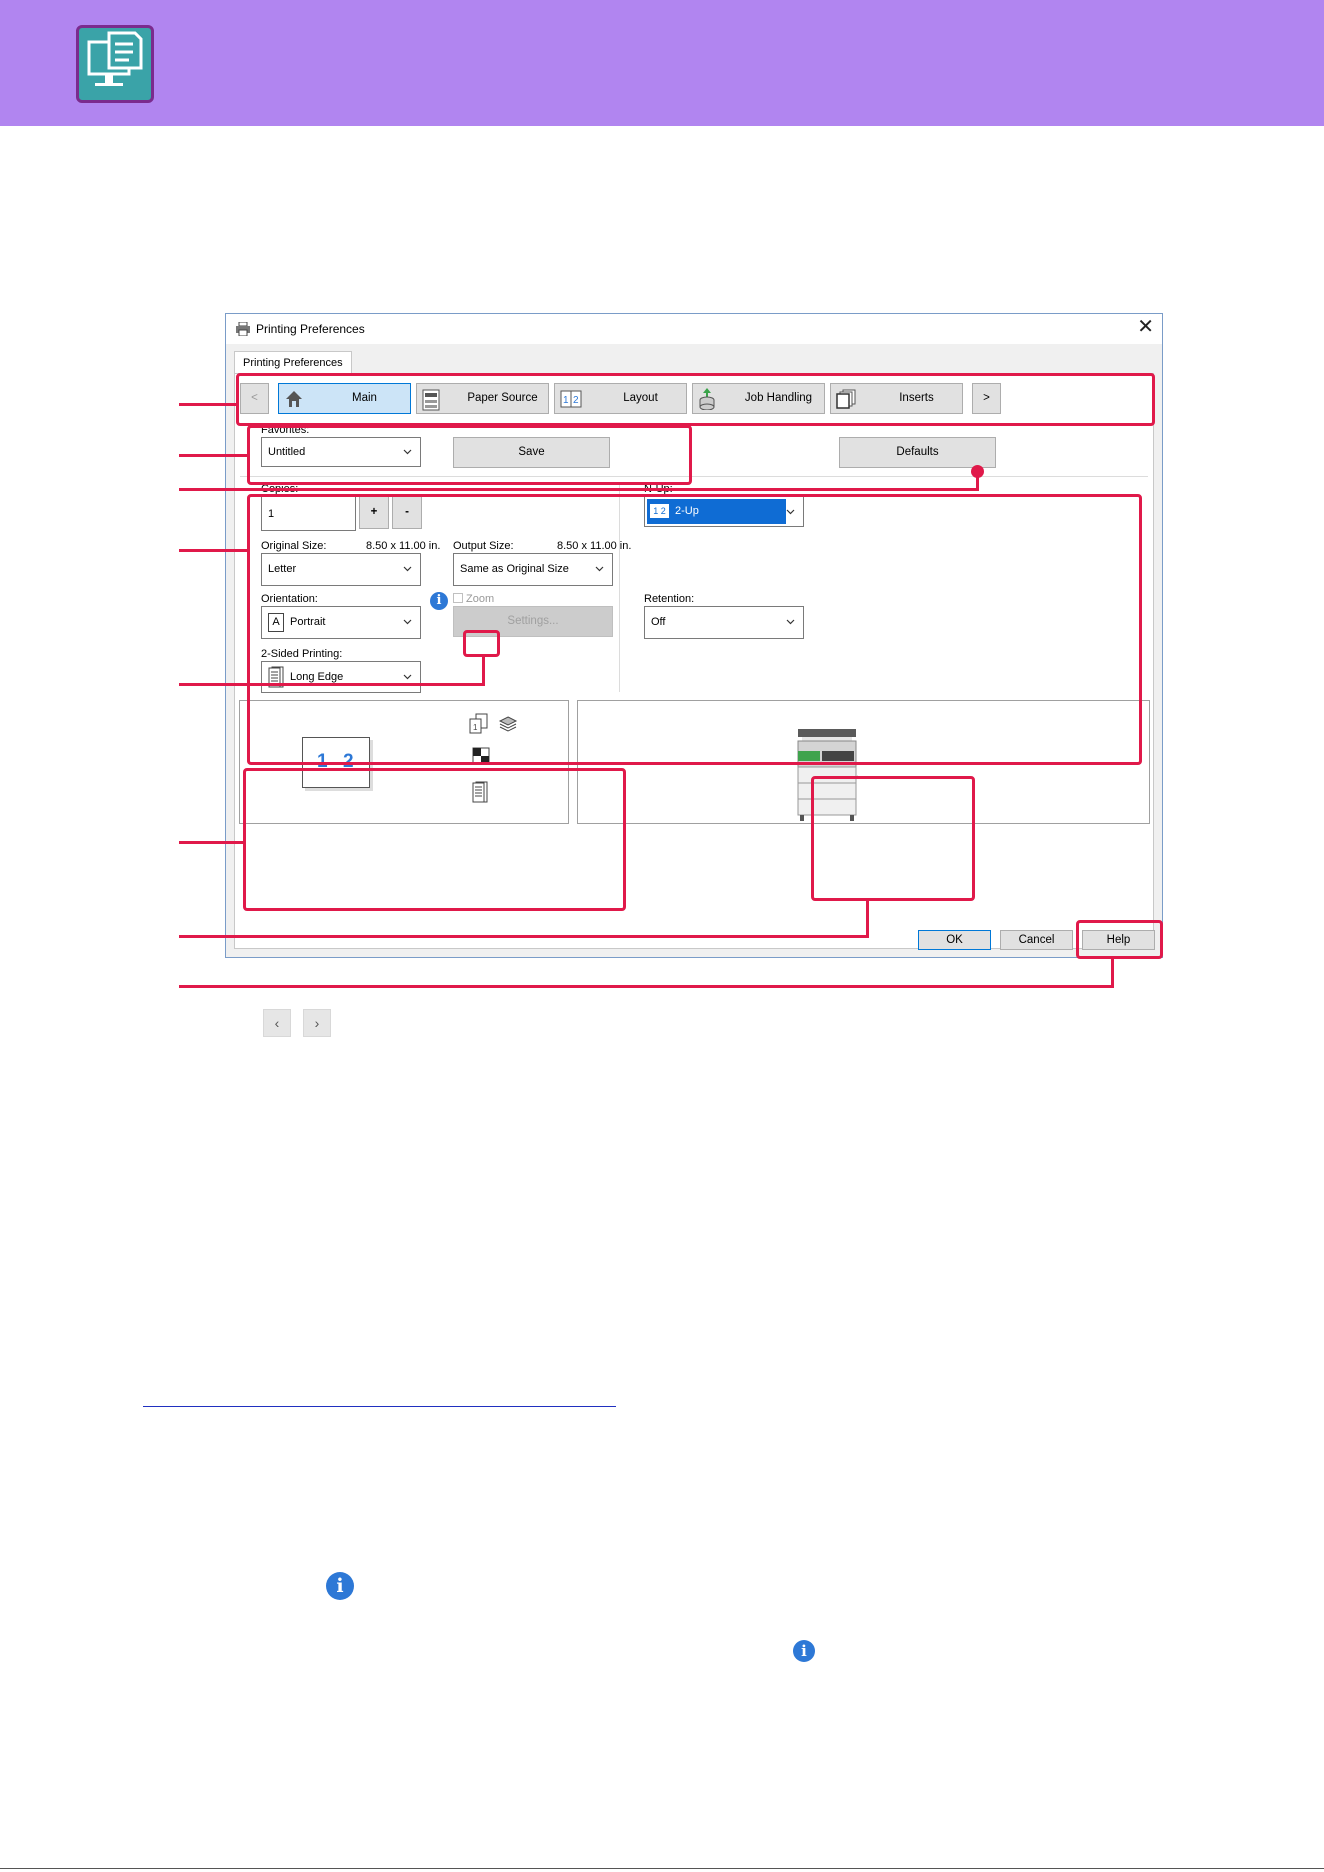  I want to click on title-bar: Printing Preferences ✕, so click(694, 329).